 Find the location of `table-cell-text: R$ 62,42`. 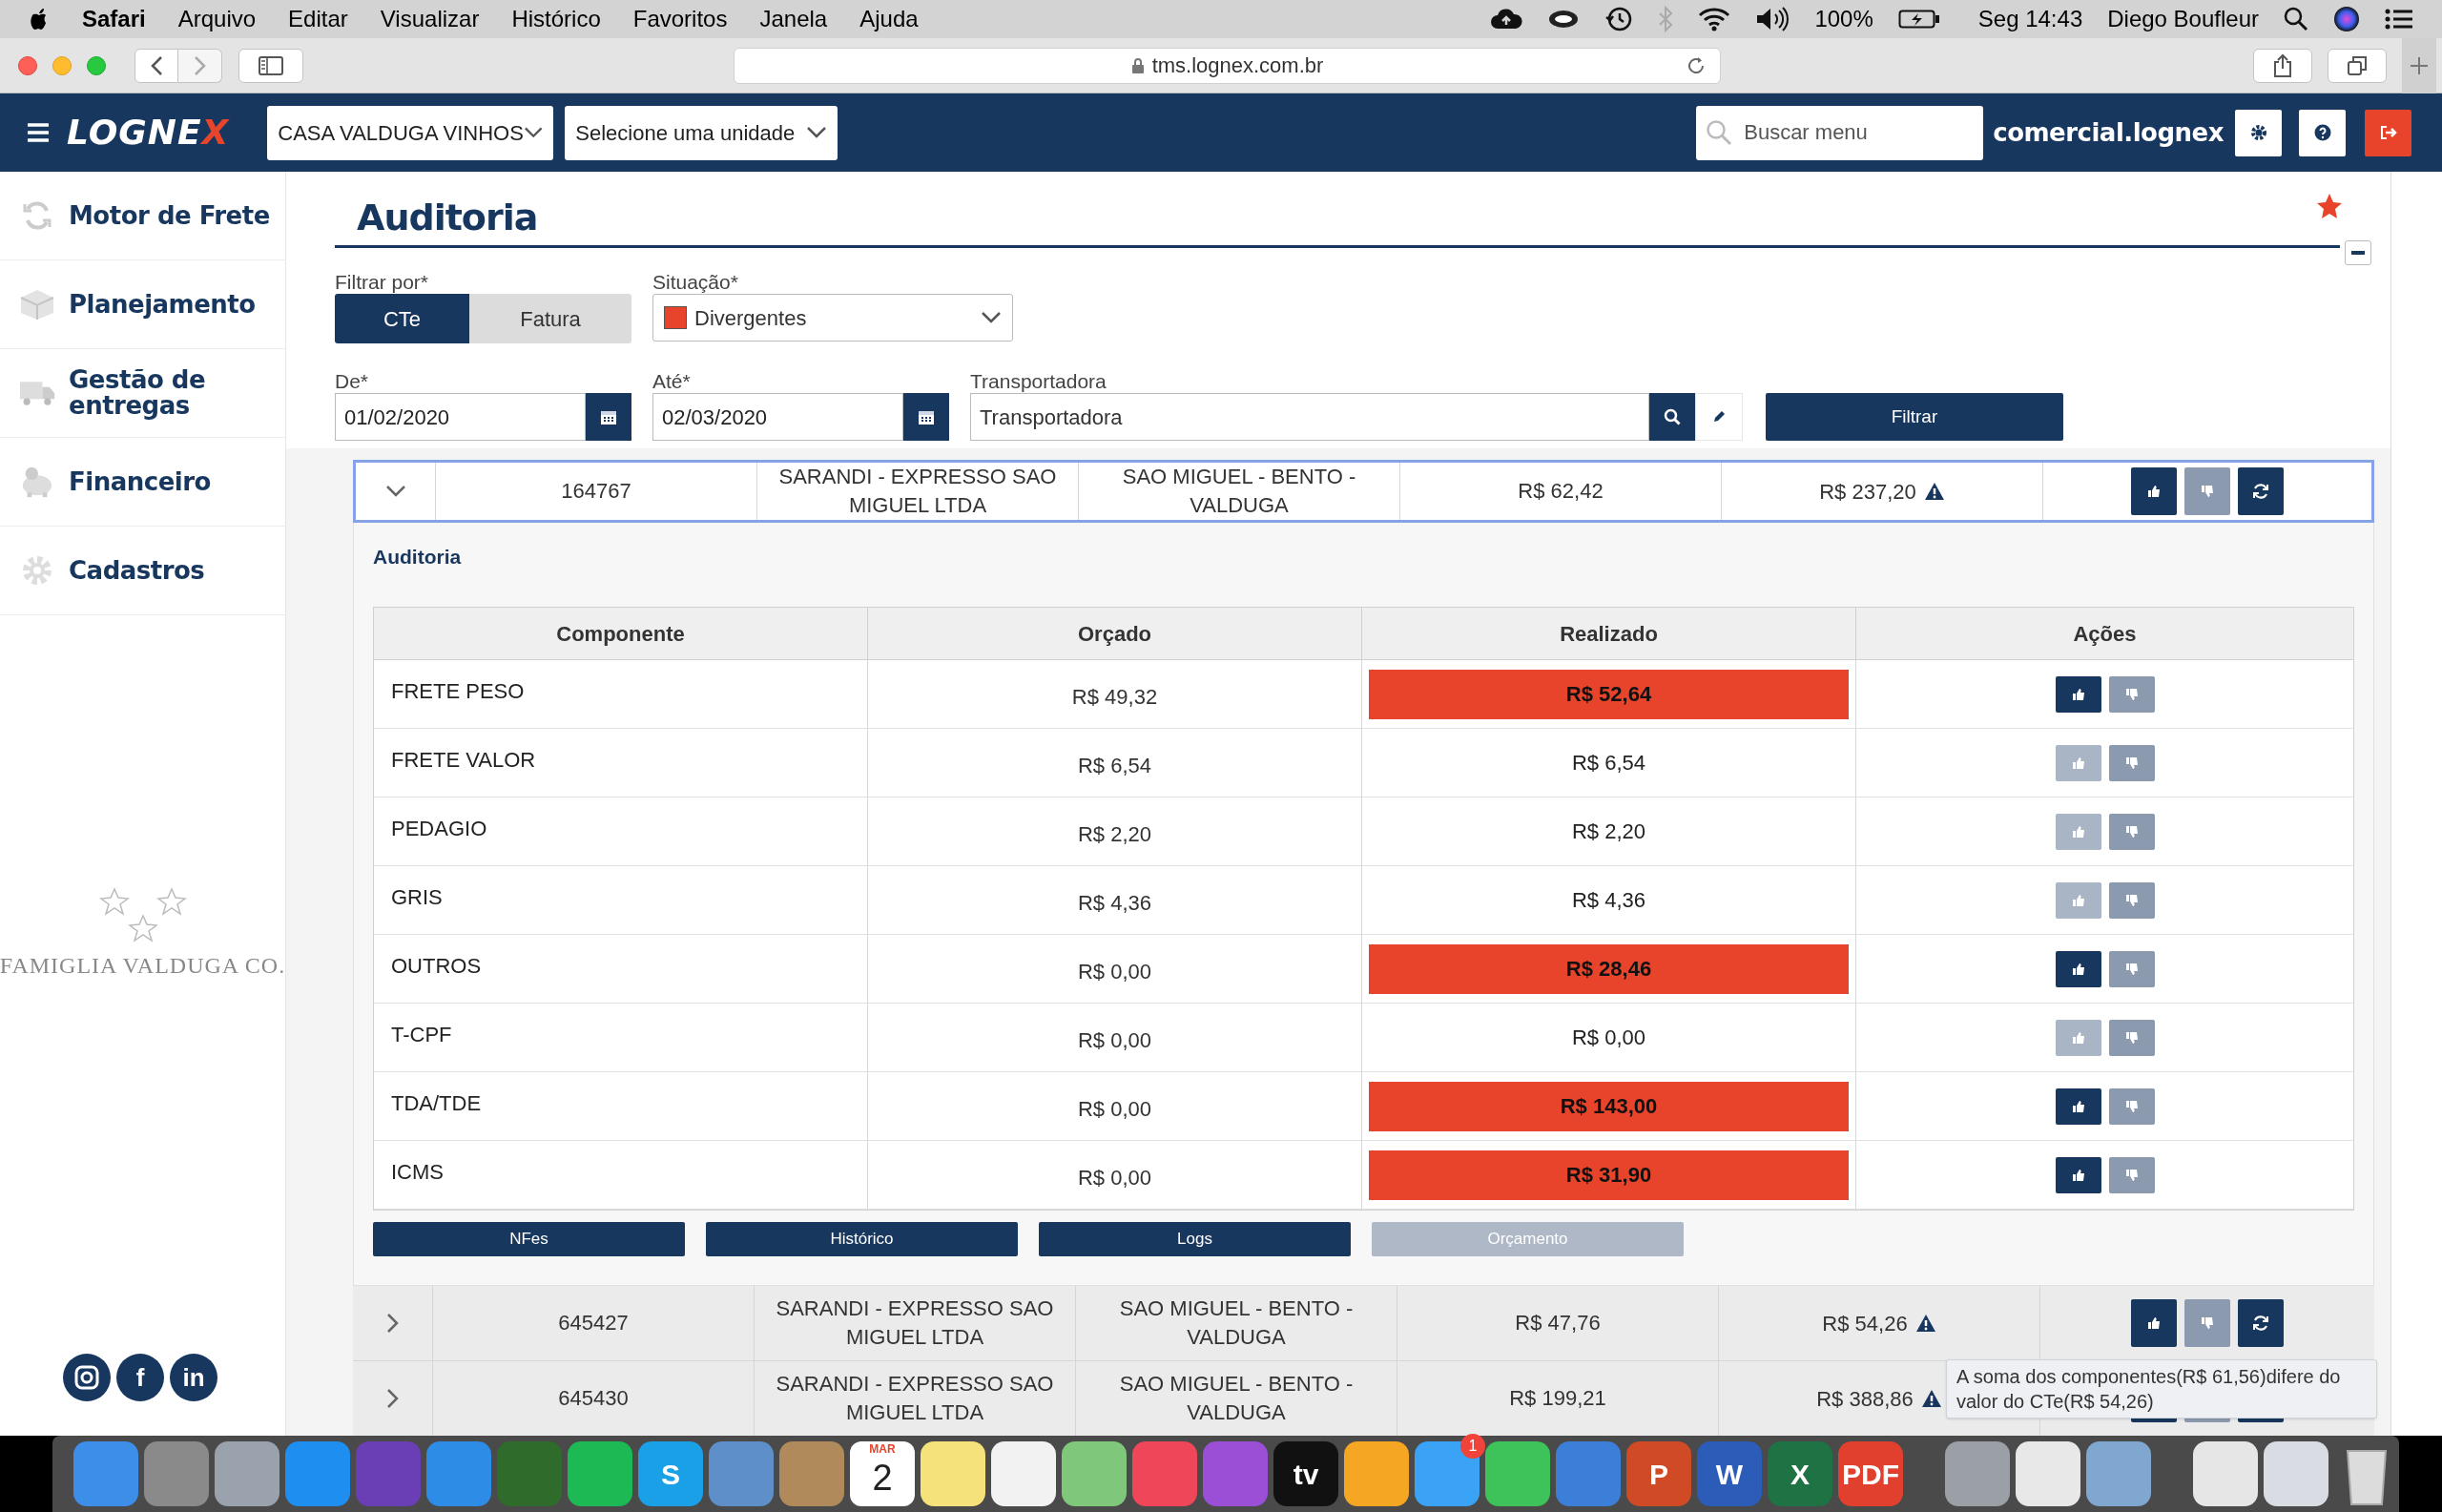

table-cell-text: R$ 62,42 is located at coordinates (1561, 491).